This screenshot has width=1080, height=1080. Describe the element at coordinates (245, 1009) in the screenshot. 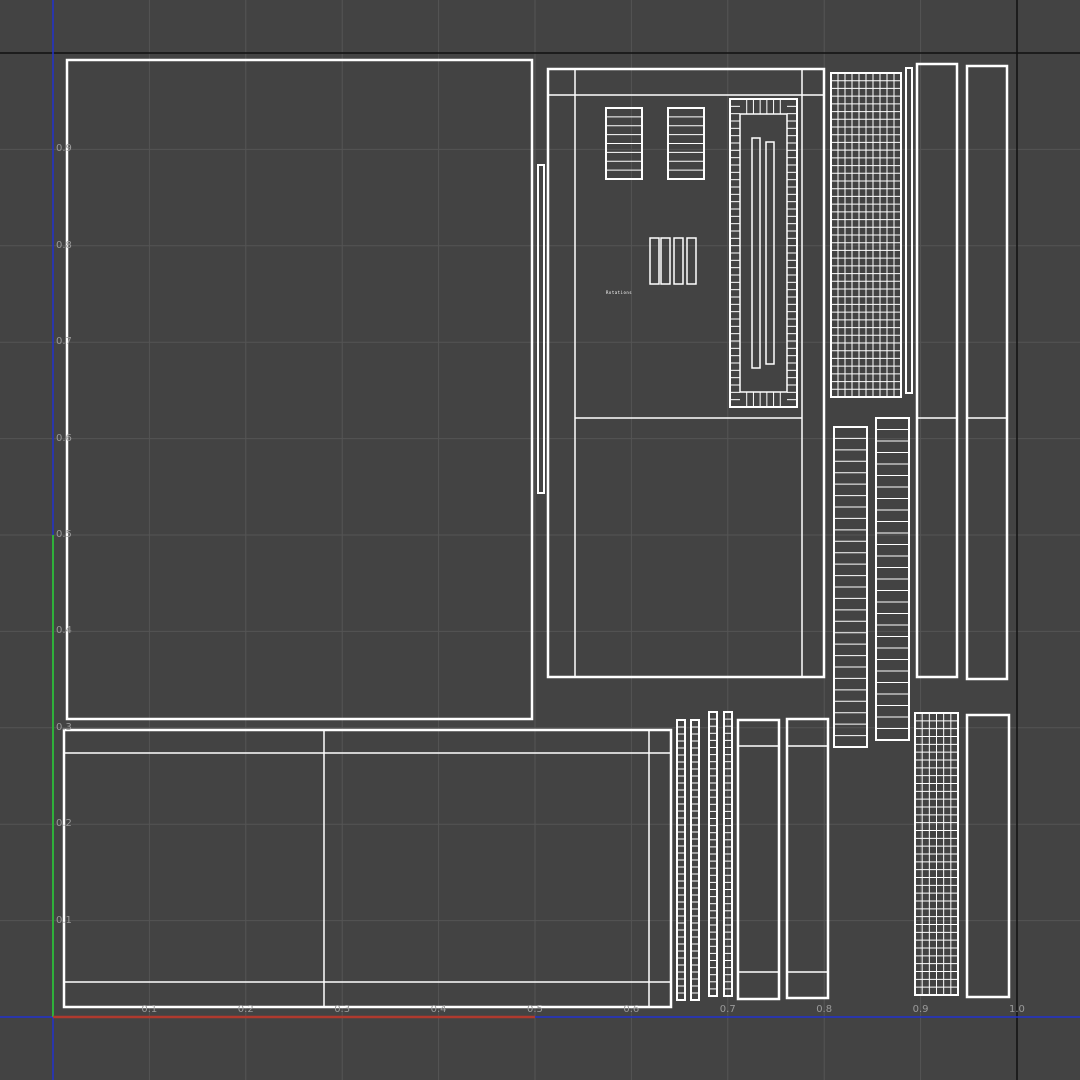

I see `u-tick-label: 0.2` at that location.